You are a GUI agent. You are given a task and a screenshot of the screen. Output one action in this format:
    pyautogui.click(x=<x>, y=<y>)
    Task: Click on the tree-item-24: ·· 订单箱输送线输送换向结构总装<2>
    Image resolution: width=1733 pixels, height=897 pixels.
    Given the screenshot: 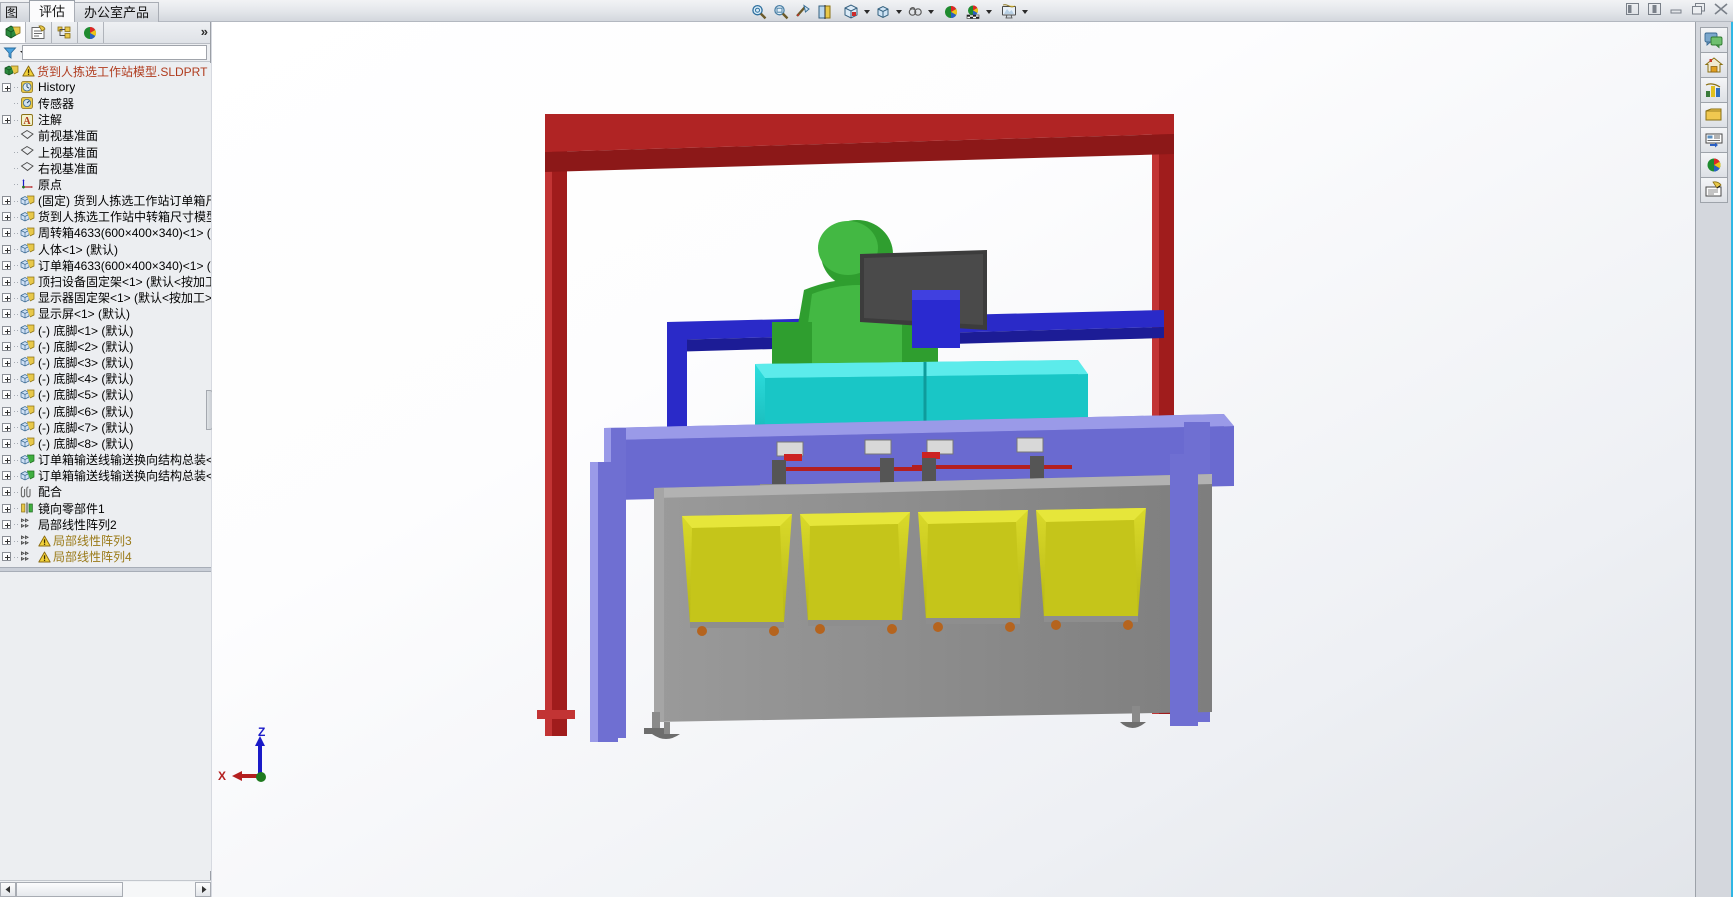 What is the action you would take?
    pyautogui.click(x=105, y=460)
    